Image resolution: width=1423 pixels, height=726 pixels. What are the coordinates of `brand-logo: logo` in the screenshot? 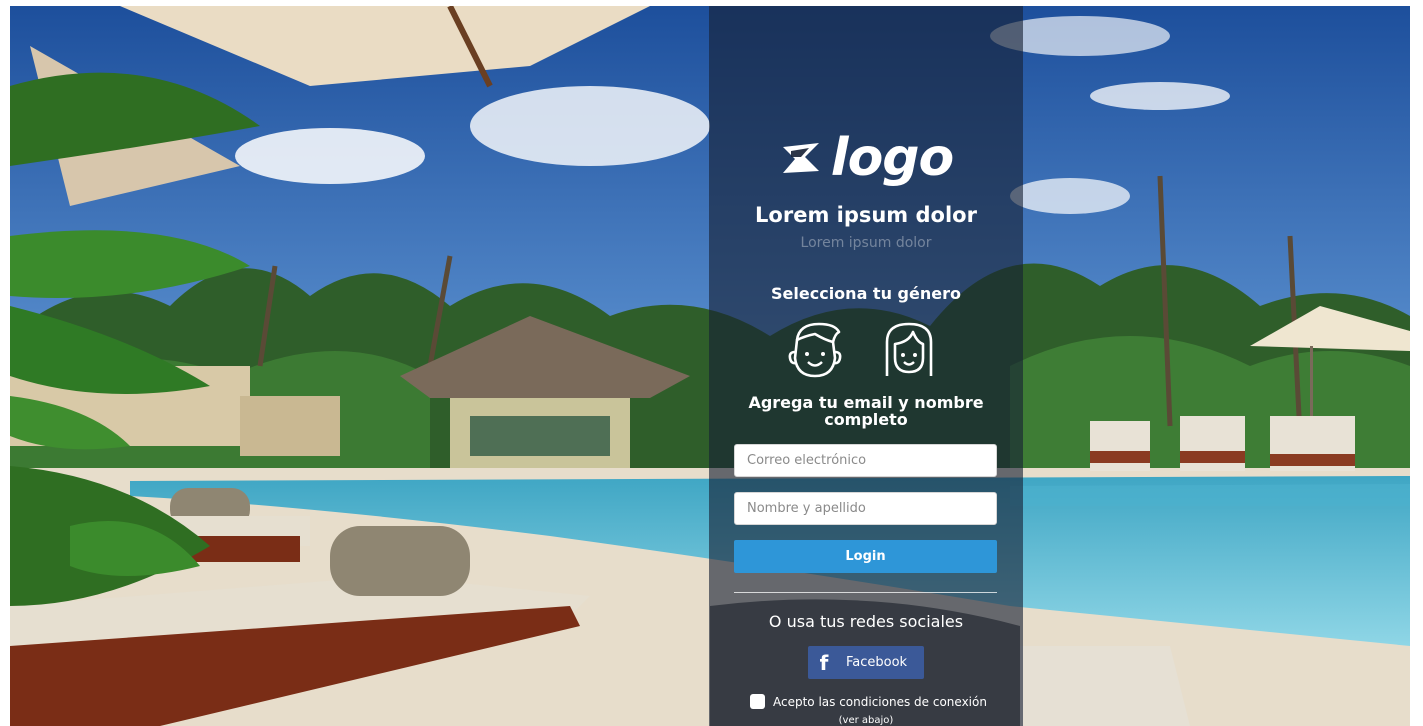 It's located at (866, 158).